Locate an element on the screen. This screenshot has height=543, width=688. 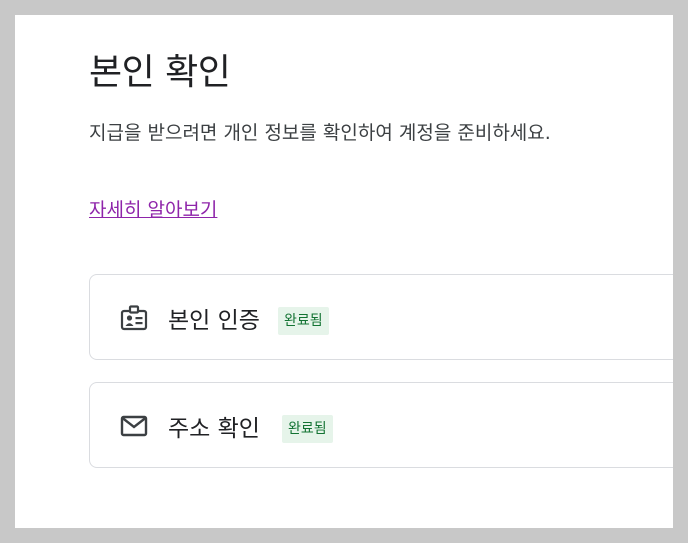
address-verification-label: 주소 확인 is located at coordinates (214, 429).